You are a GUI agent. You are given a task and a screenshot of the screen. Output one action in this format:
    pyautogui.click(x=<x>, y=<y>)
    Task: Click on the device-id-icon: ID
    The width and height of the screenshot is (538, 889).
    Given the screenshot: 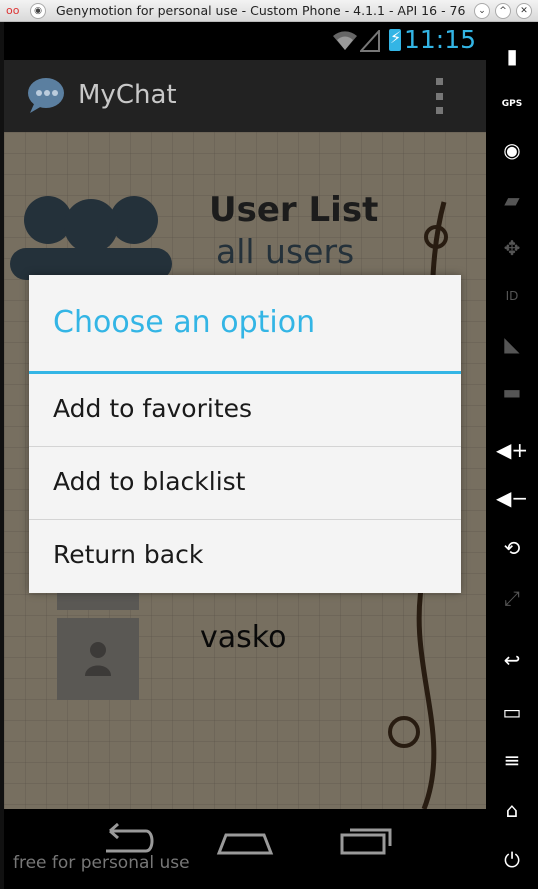 What is the action you would take?
    pyautogui.click(x=512, y=296)
    